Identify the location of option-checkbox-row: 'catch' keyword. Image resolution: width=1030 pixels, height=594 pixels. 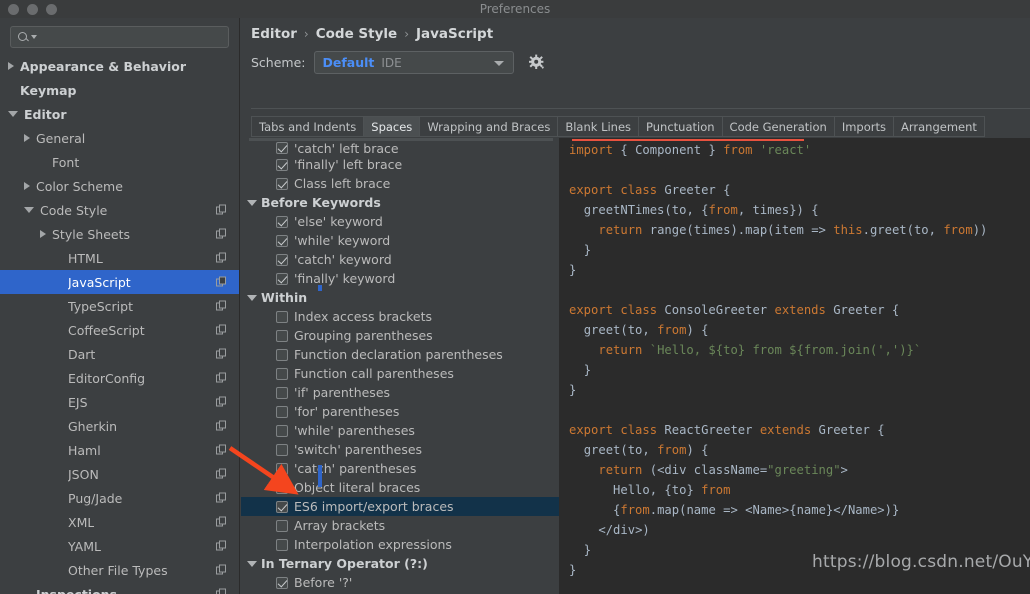
(400, 259).